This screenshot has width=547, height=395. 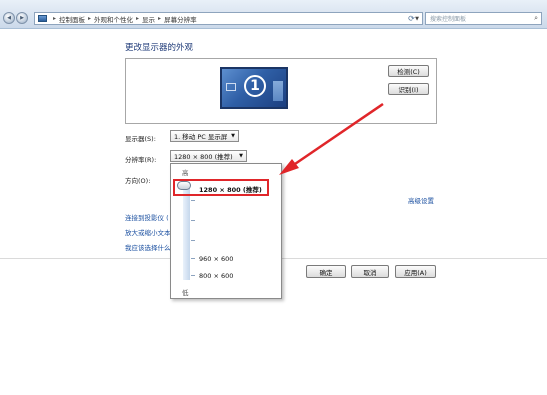 What do you see at coordinates (337, 135) in the screenshot?
I see `red-arrow-line` at bounding box center [337, 135].